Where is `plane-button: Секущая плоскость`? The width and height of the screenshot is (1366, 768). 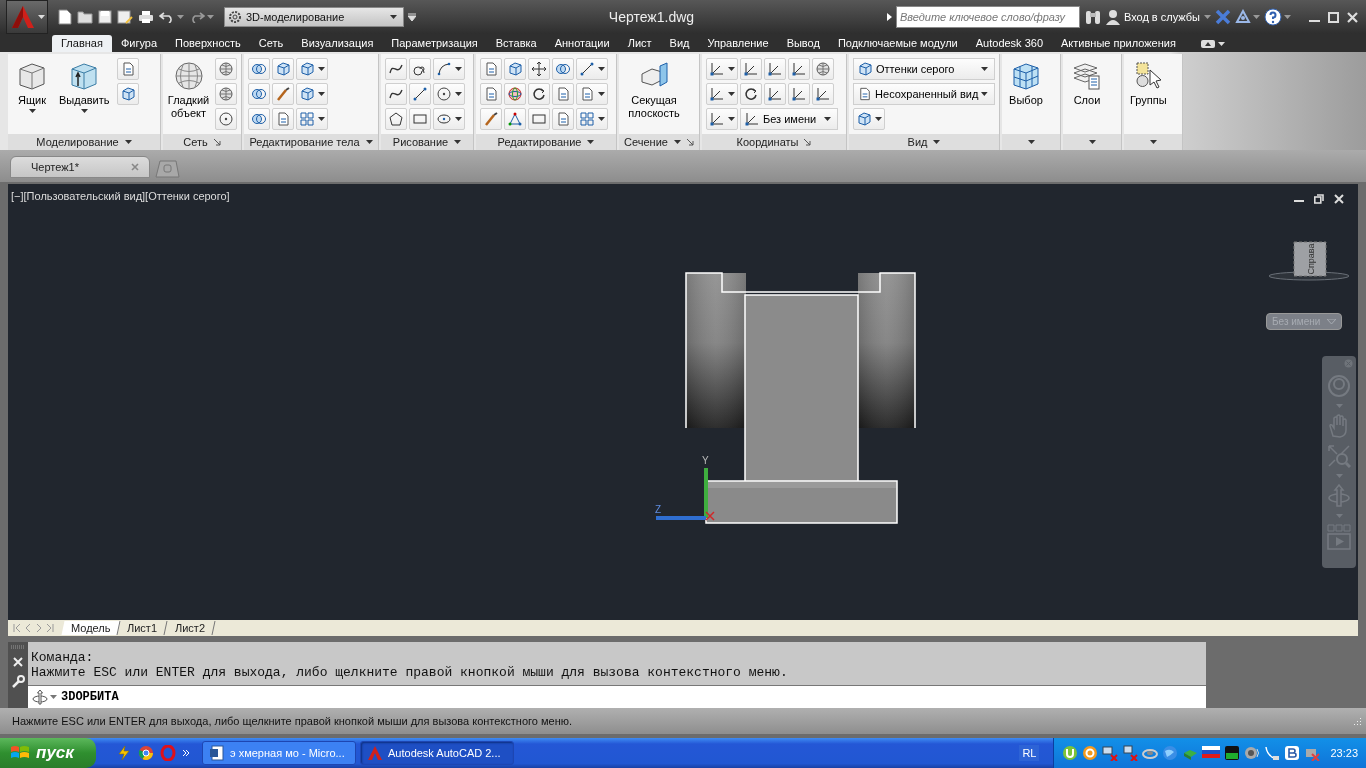
plane-button: Секущая плоскость is located at coordinates (654, 96).